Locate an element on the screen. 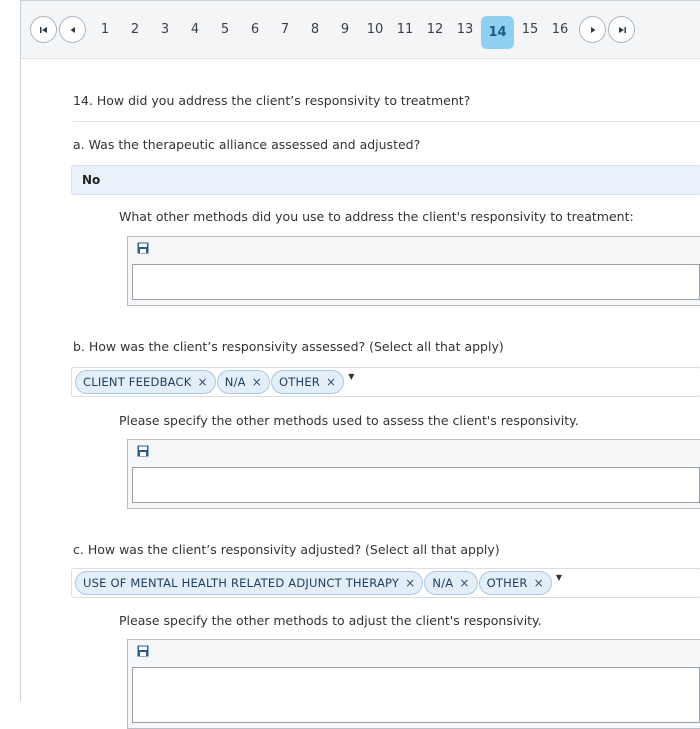 This screenshot has width=700, height=729. section-a-editor is located at coordinates (413, 271).